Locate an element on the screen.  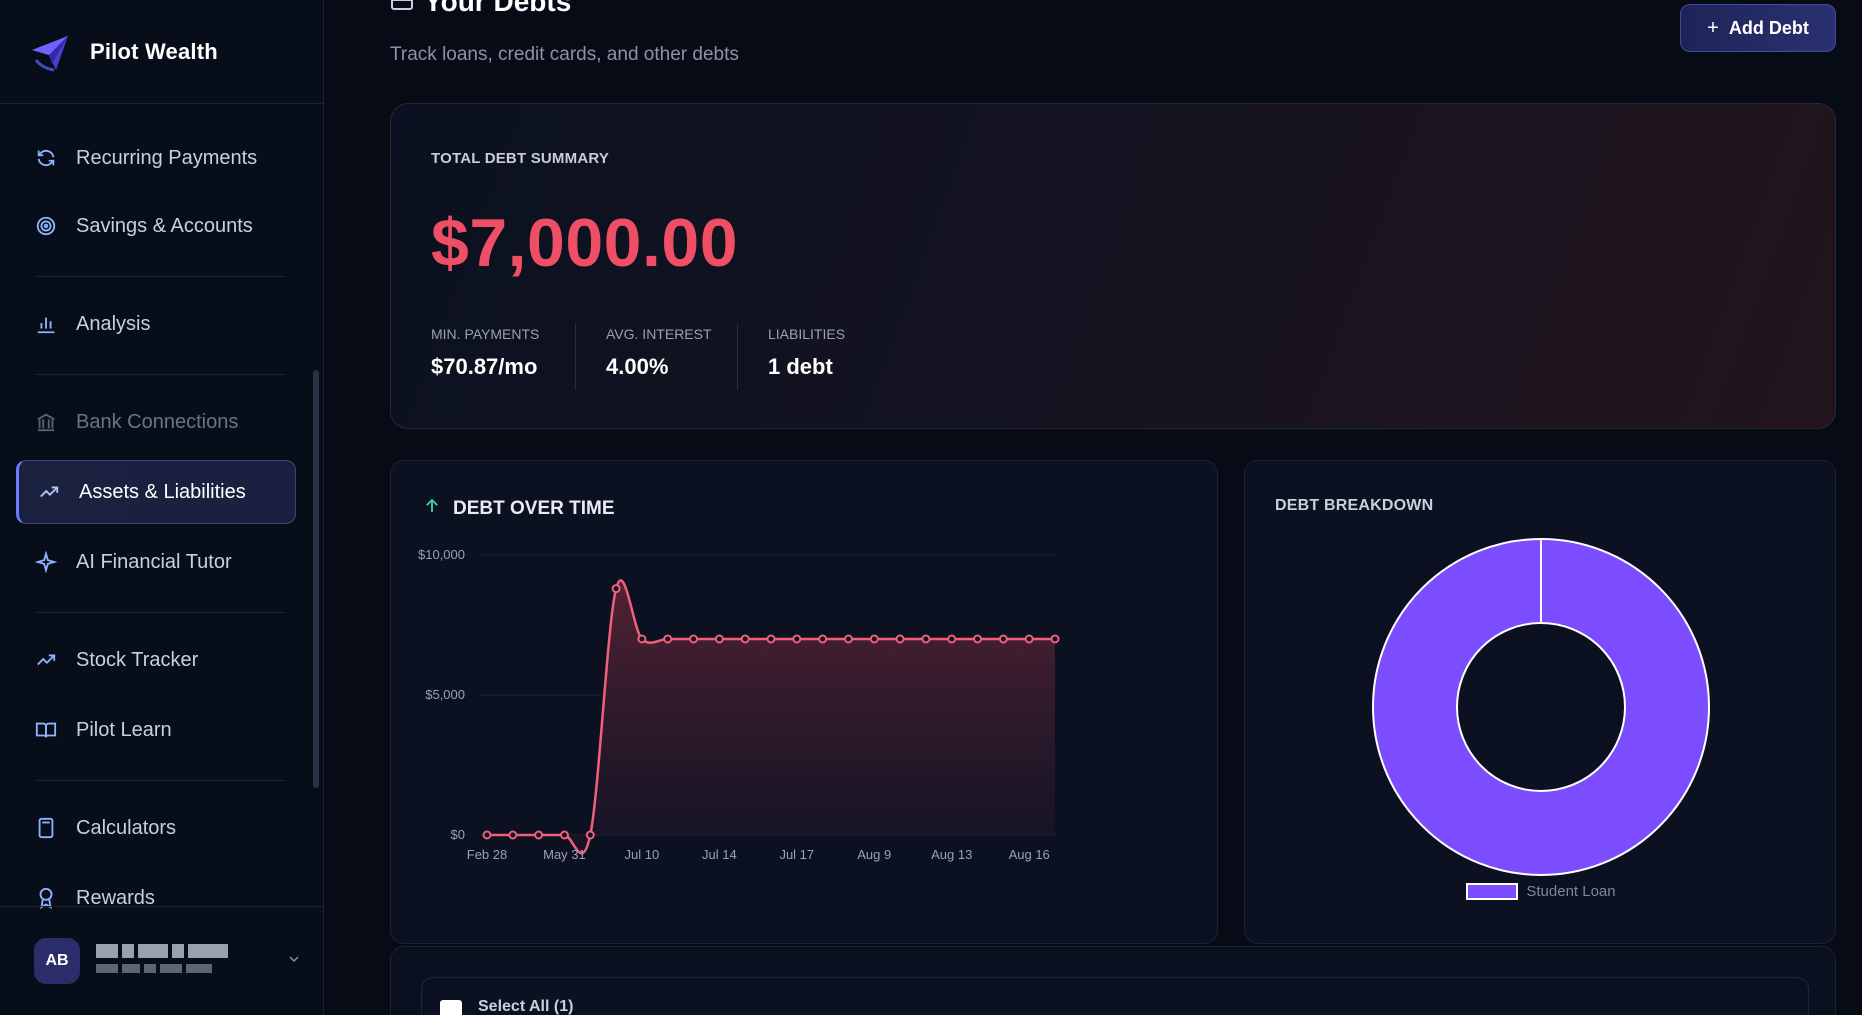
sidebar-item-label: AI Financial Tutor is located at coordinates (154, 561).